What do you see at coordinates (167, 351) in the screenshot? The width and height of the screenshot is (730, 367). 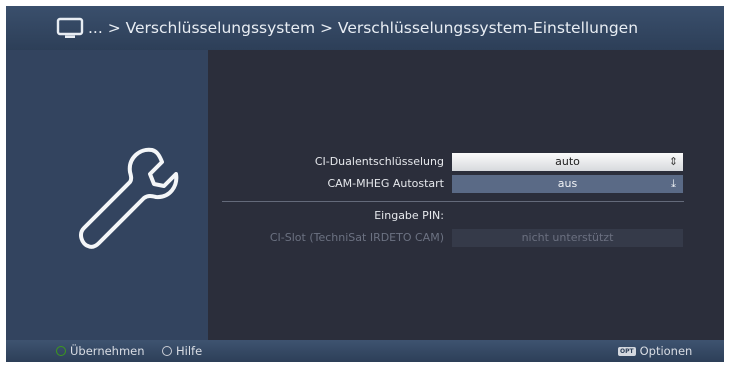 I see `white-button-icon` at bounding box center [167, 351].